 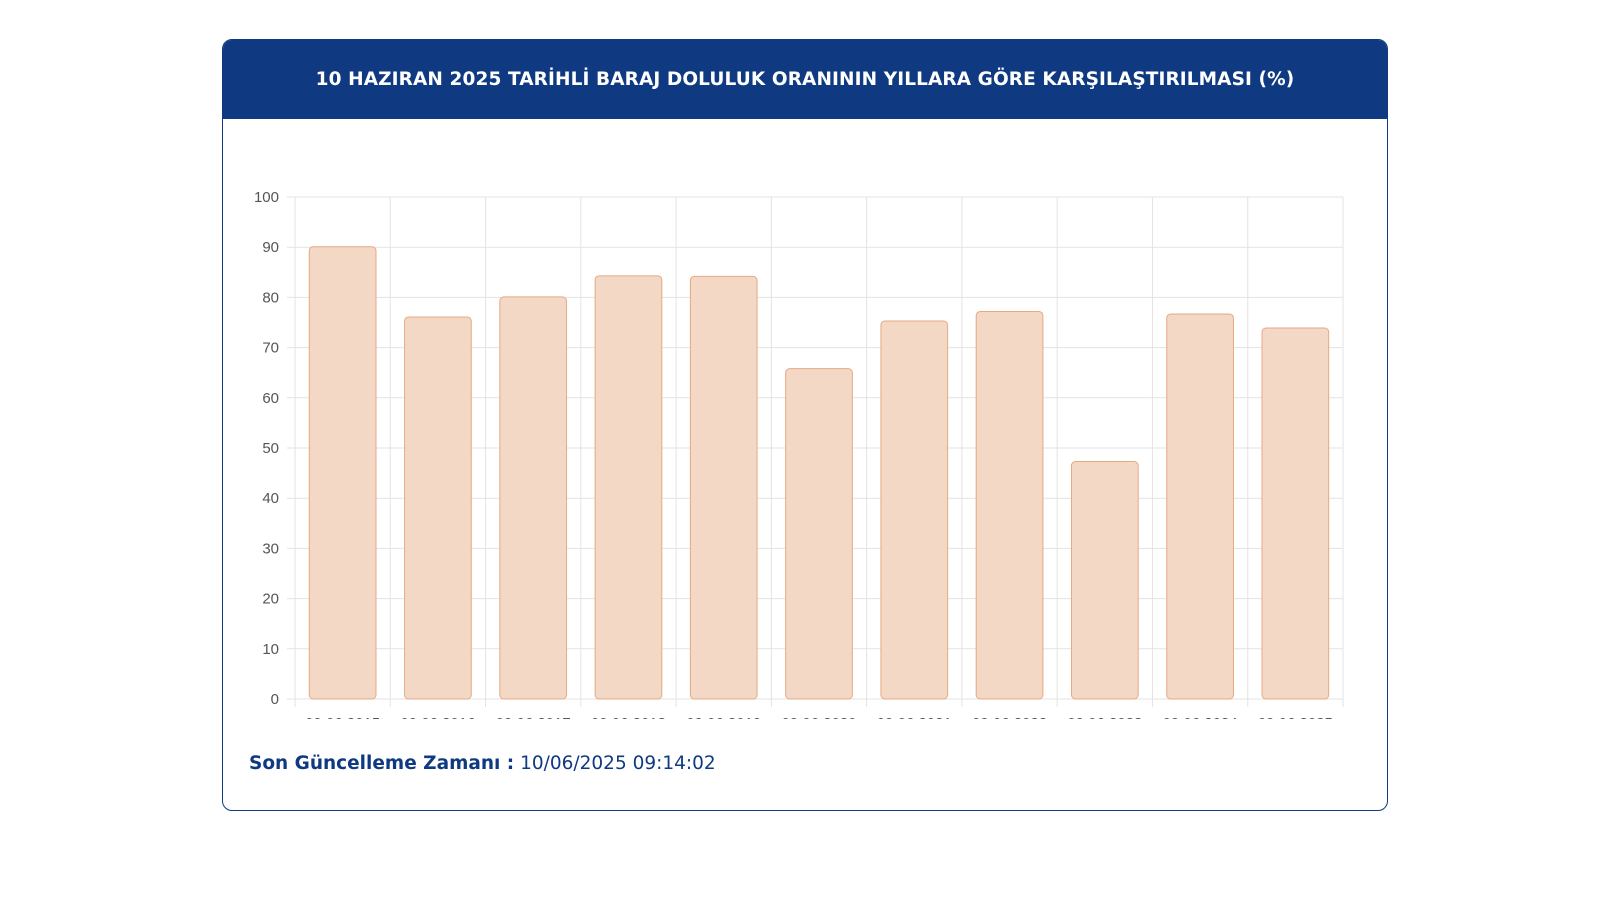 What do you see at coordinates (1104, 717) in the screenshot?
I see `x-tick-label: 09.06.2023` at bounding box center [1104, 717].